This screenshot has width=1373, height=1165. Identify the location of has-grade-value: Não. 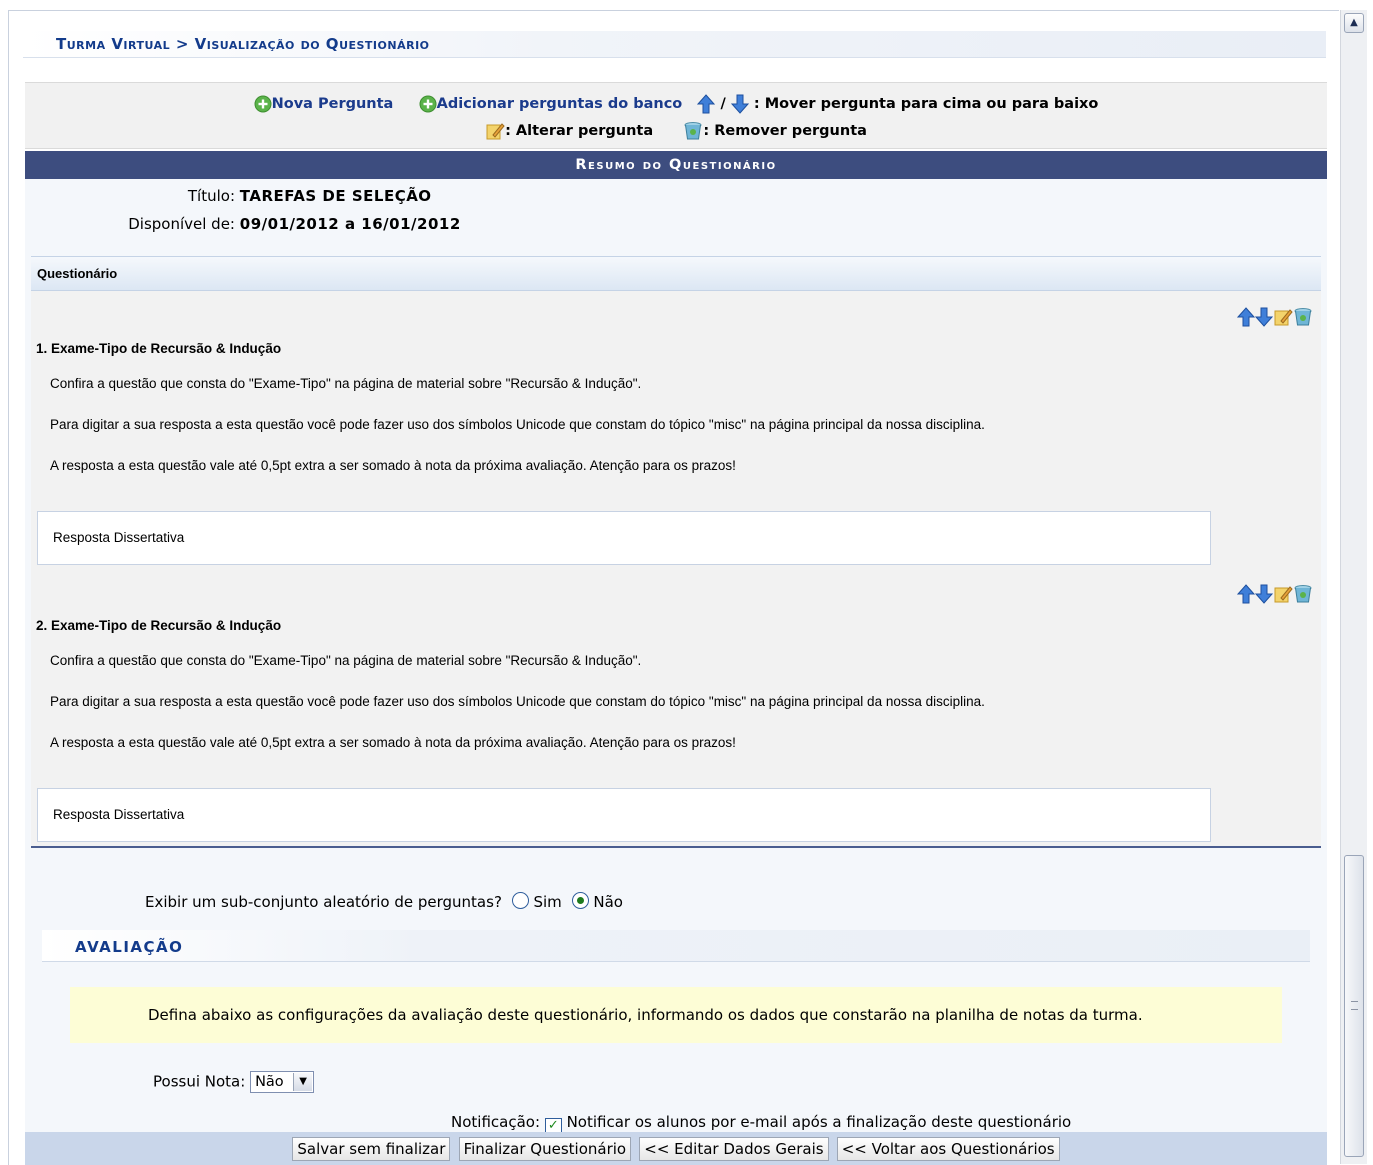
(269, 1082).